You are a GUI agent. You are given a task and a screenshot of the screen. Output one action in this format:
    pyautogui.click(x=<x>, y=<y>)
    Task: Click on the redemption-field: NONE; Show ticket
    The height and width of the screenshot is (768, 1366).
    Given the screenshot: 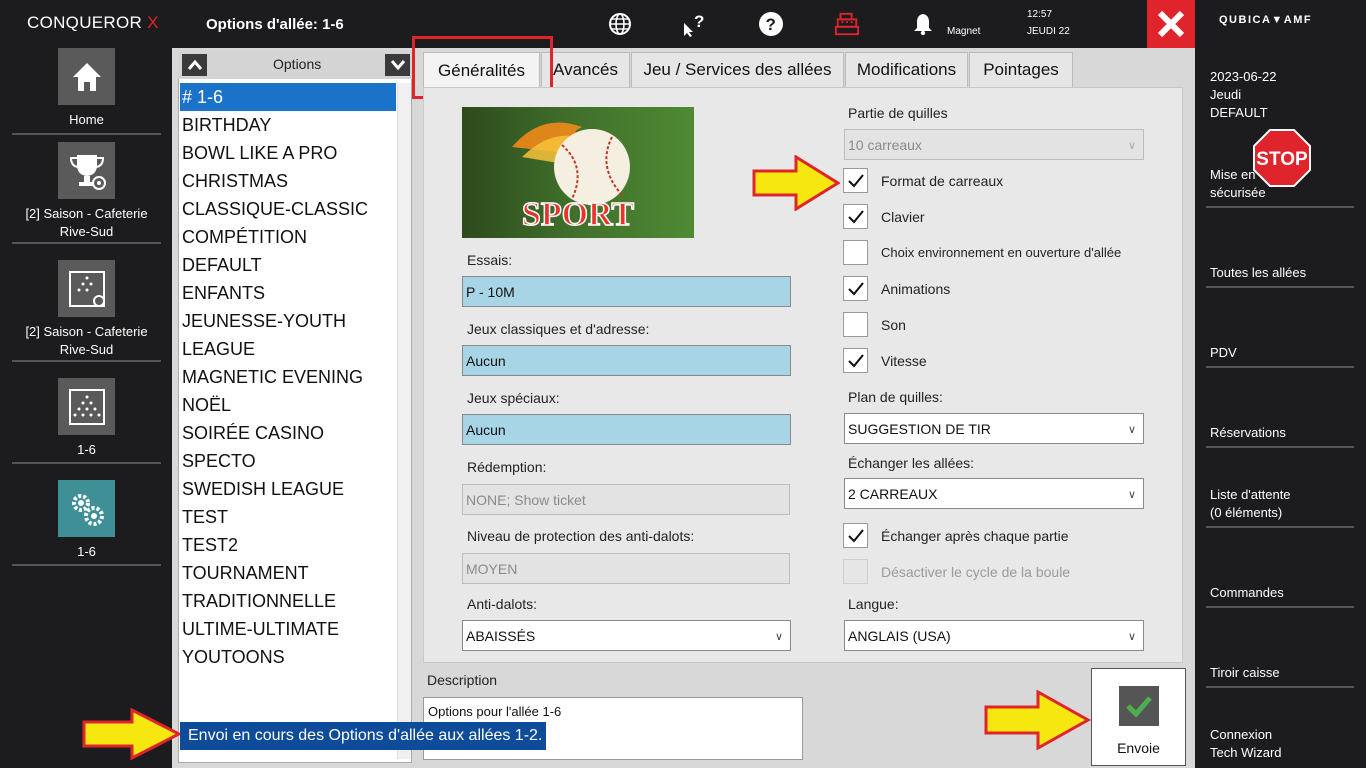 What is the action you would take?
    pyautogui.click(x=626, y=499)
    